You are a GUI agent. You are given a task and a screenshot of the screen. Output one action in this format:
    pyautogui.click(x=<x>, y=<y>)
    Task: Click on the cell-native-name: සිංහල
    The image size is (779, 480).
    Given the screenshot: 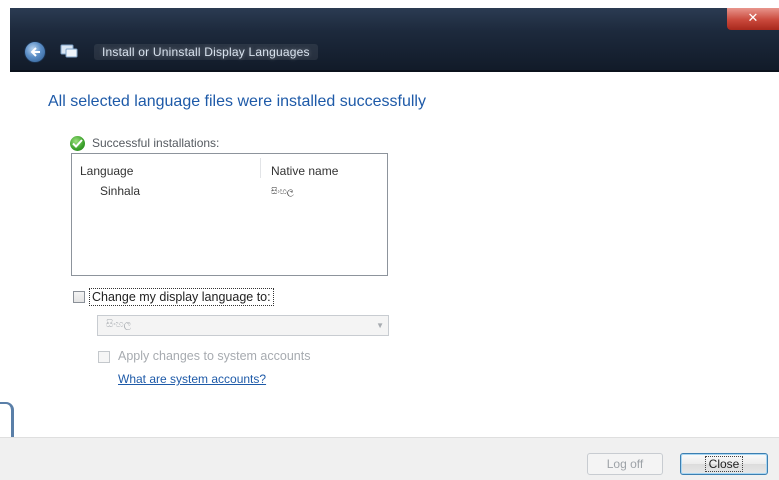 What is the action you would take?
    pyautogui.click(x=282, y=191)
    